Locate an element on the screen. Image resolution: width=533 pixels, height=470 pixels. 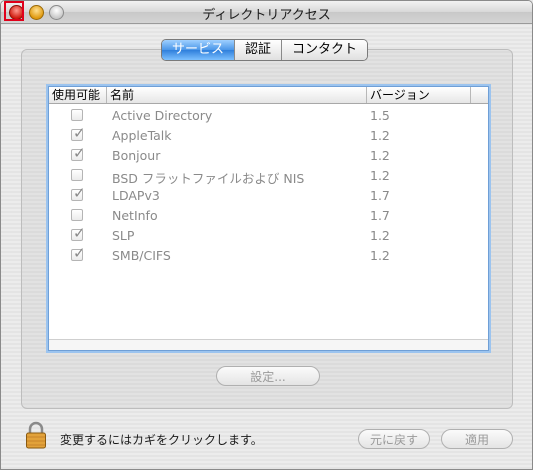
table-row: ✓ Bonjour 1.2 is located at coordinates (268, 155).